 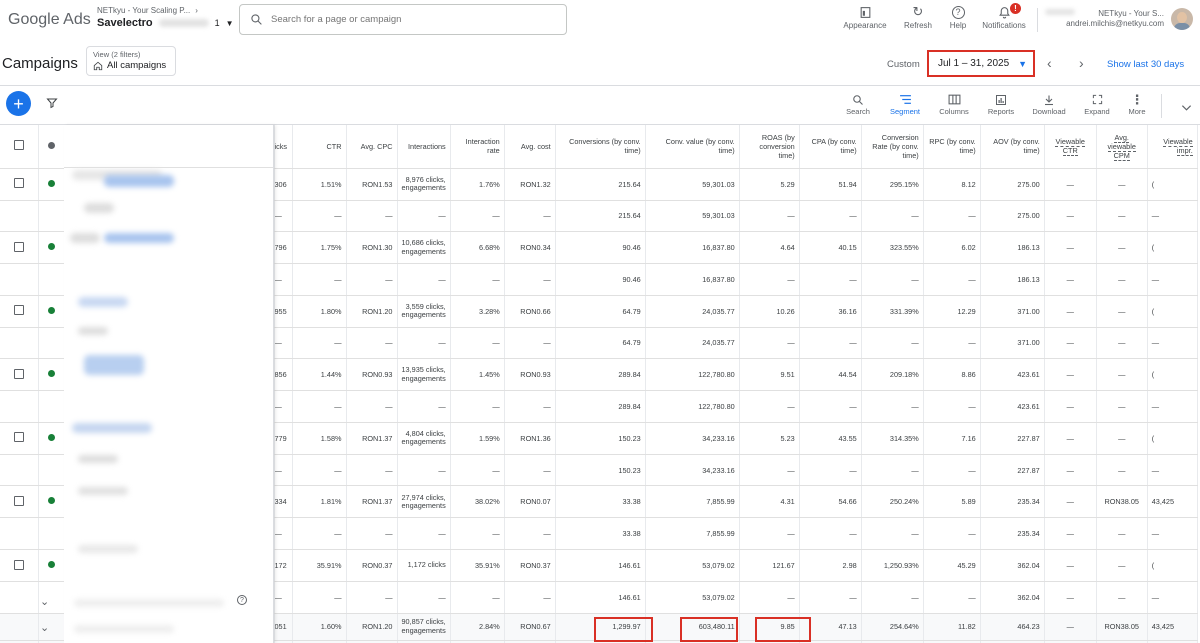 What do you see at coordinates (600, 534) in the screenshot?
I see `conversions-cell: 33.38` at bounding box center [600, 534].